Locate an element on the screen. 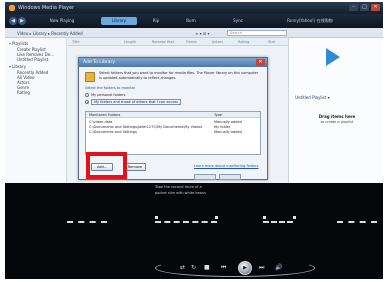 The height and width of the screenshot is (282, 389). volume-icon: 🔊 is located at coordinates (278, 268).